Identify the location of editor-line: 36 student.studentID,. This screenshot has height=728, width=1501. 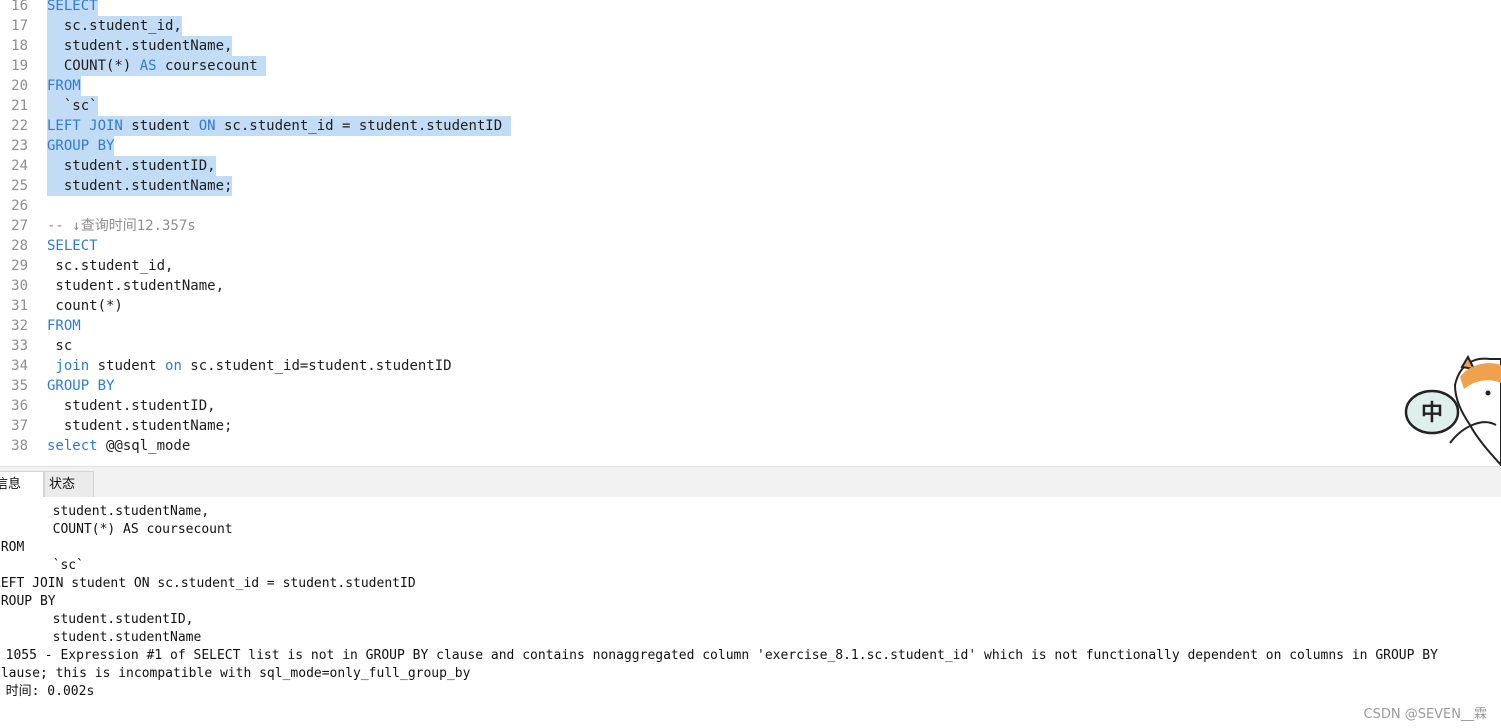
(750, 406).